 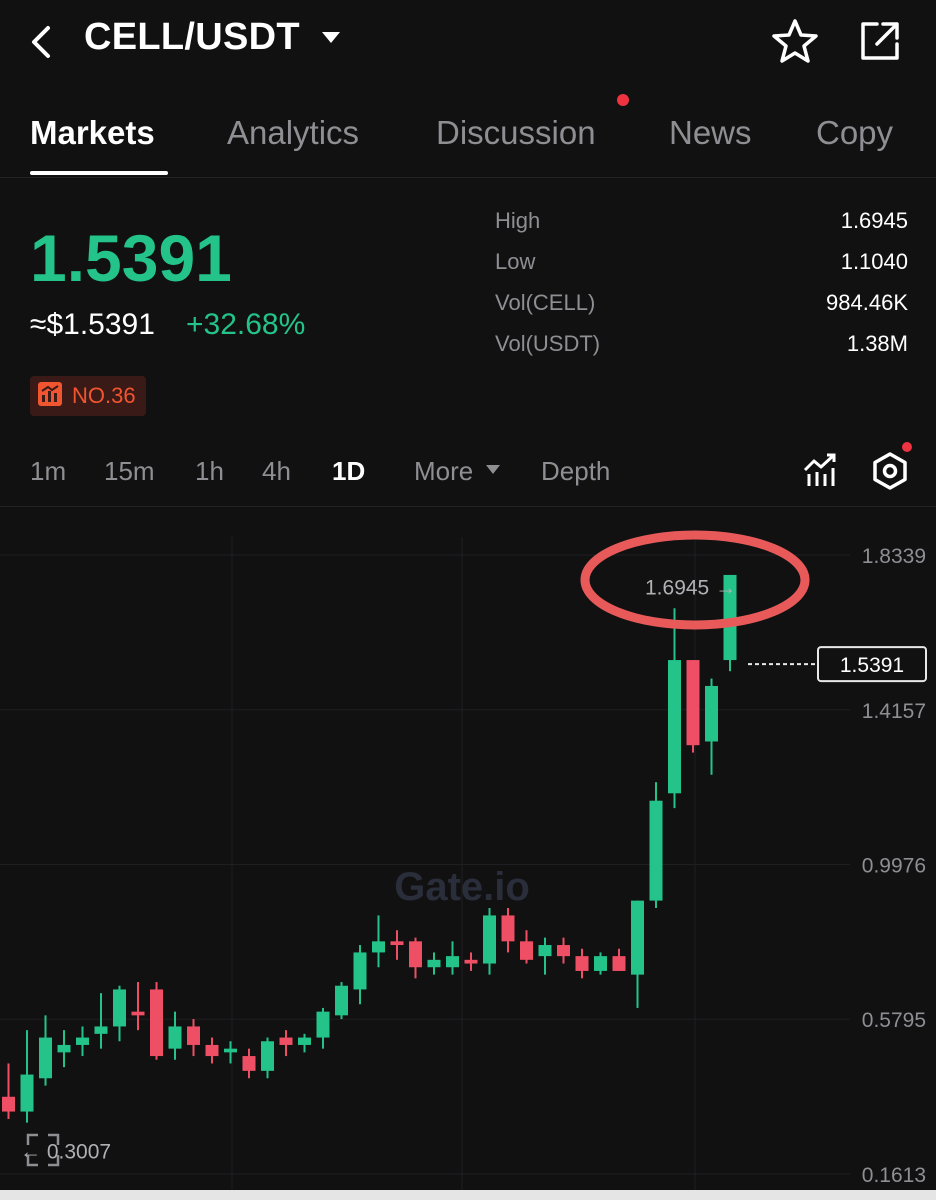 What do you see at coordinates (443, 471) in the screenshot?
I see `more-button: More` at bounding box center [443, 471].